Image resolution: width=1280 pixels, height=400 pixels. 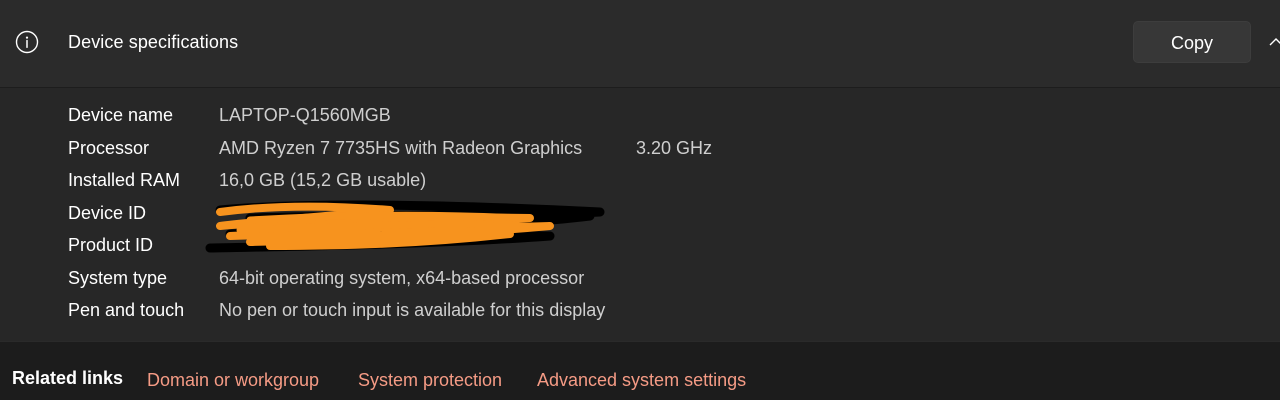 What do you see at coordinates (153, 42) in the screenshot?
I see `section-title: Device specifications` at bounding box center [153, 42].